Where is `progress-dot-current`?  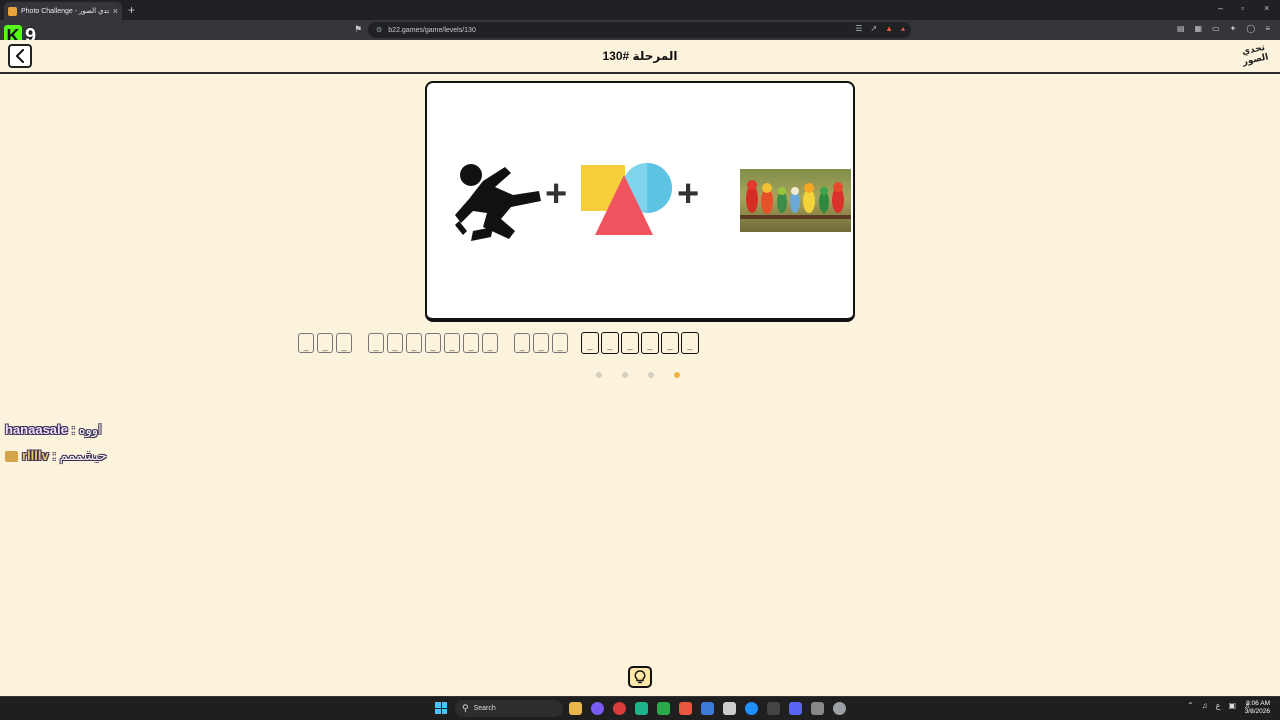 progress-dot-current is located at coordinates (677, 375).